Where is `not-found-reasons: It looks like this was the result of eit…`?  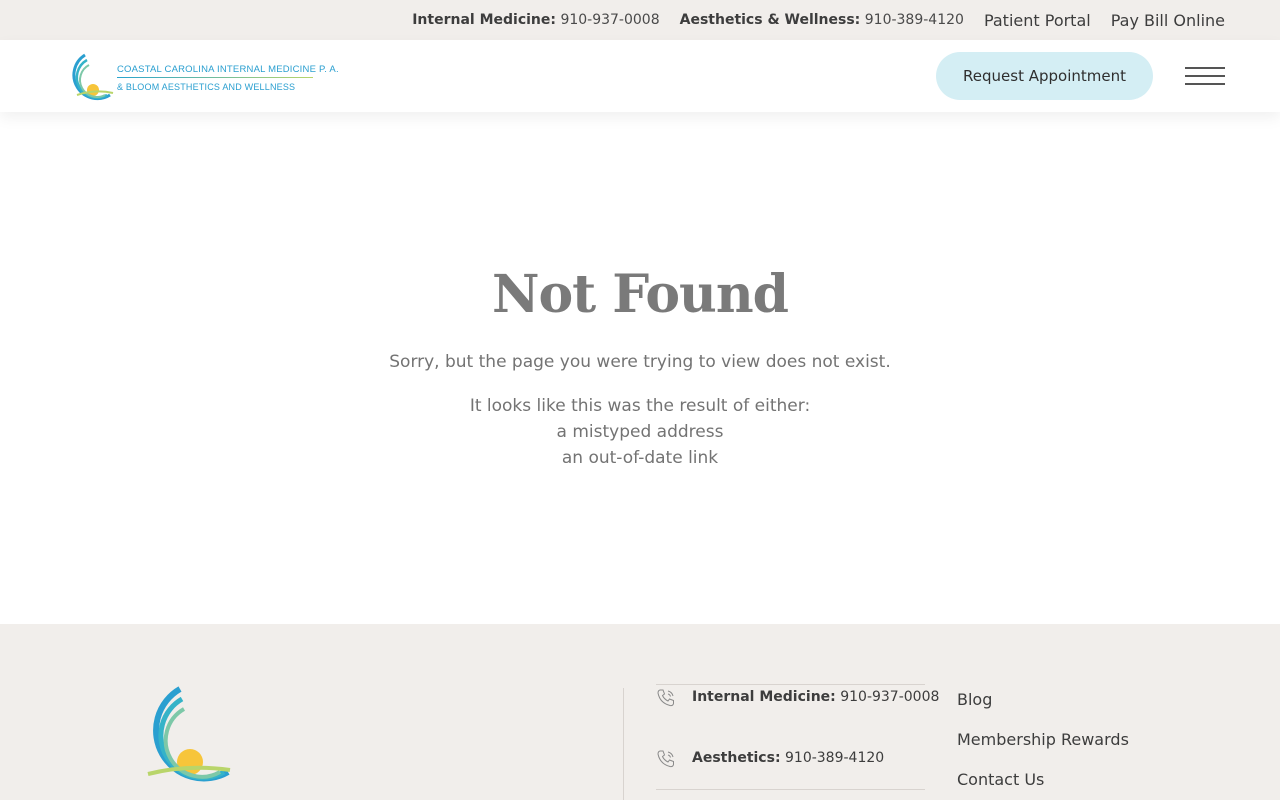
not-found-reasons: It looks like this was the result of eit… is located at coordinates (640, 432).